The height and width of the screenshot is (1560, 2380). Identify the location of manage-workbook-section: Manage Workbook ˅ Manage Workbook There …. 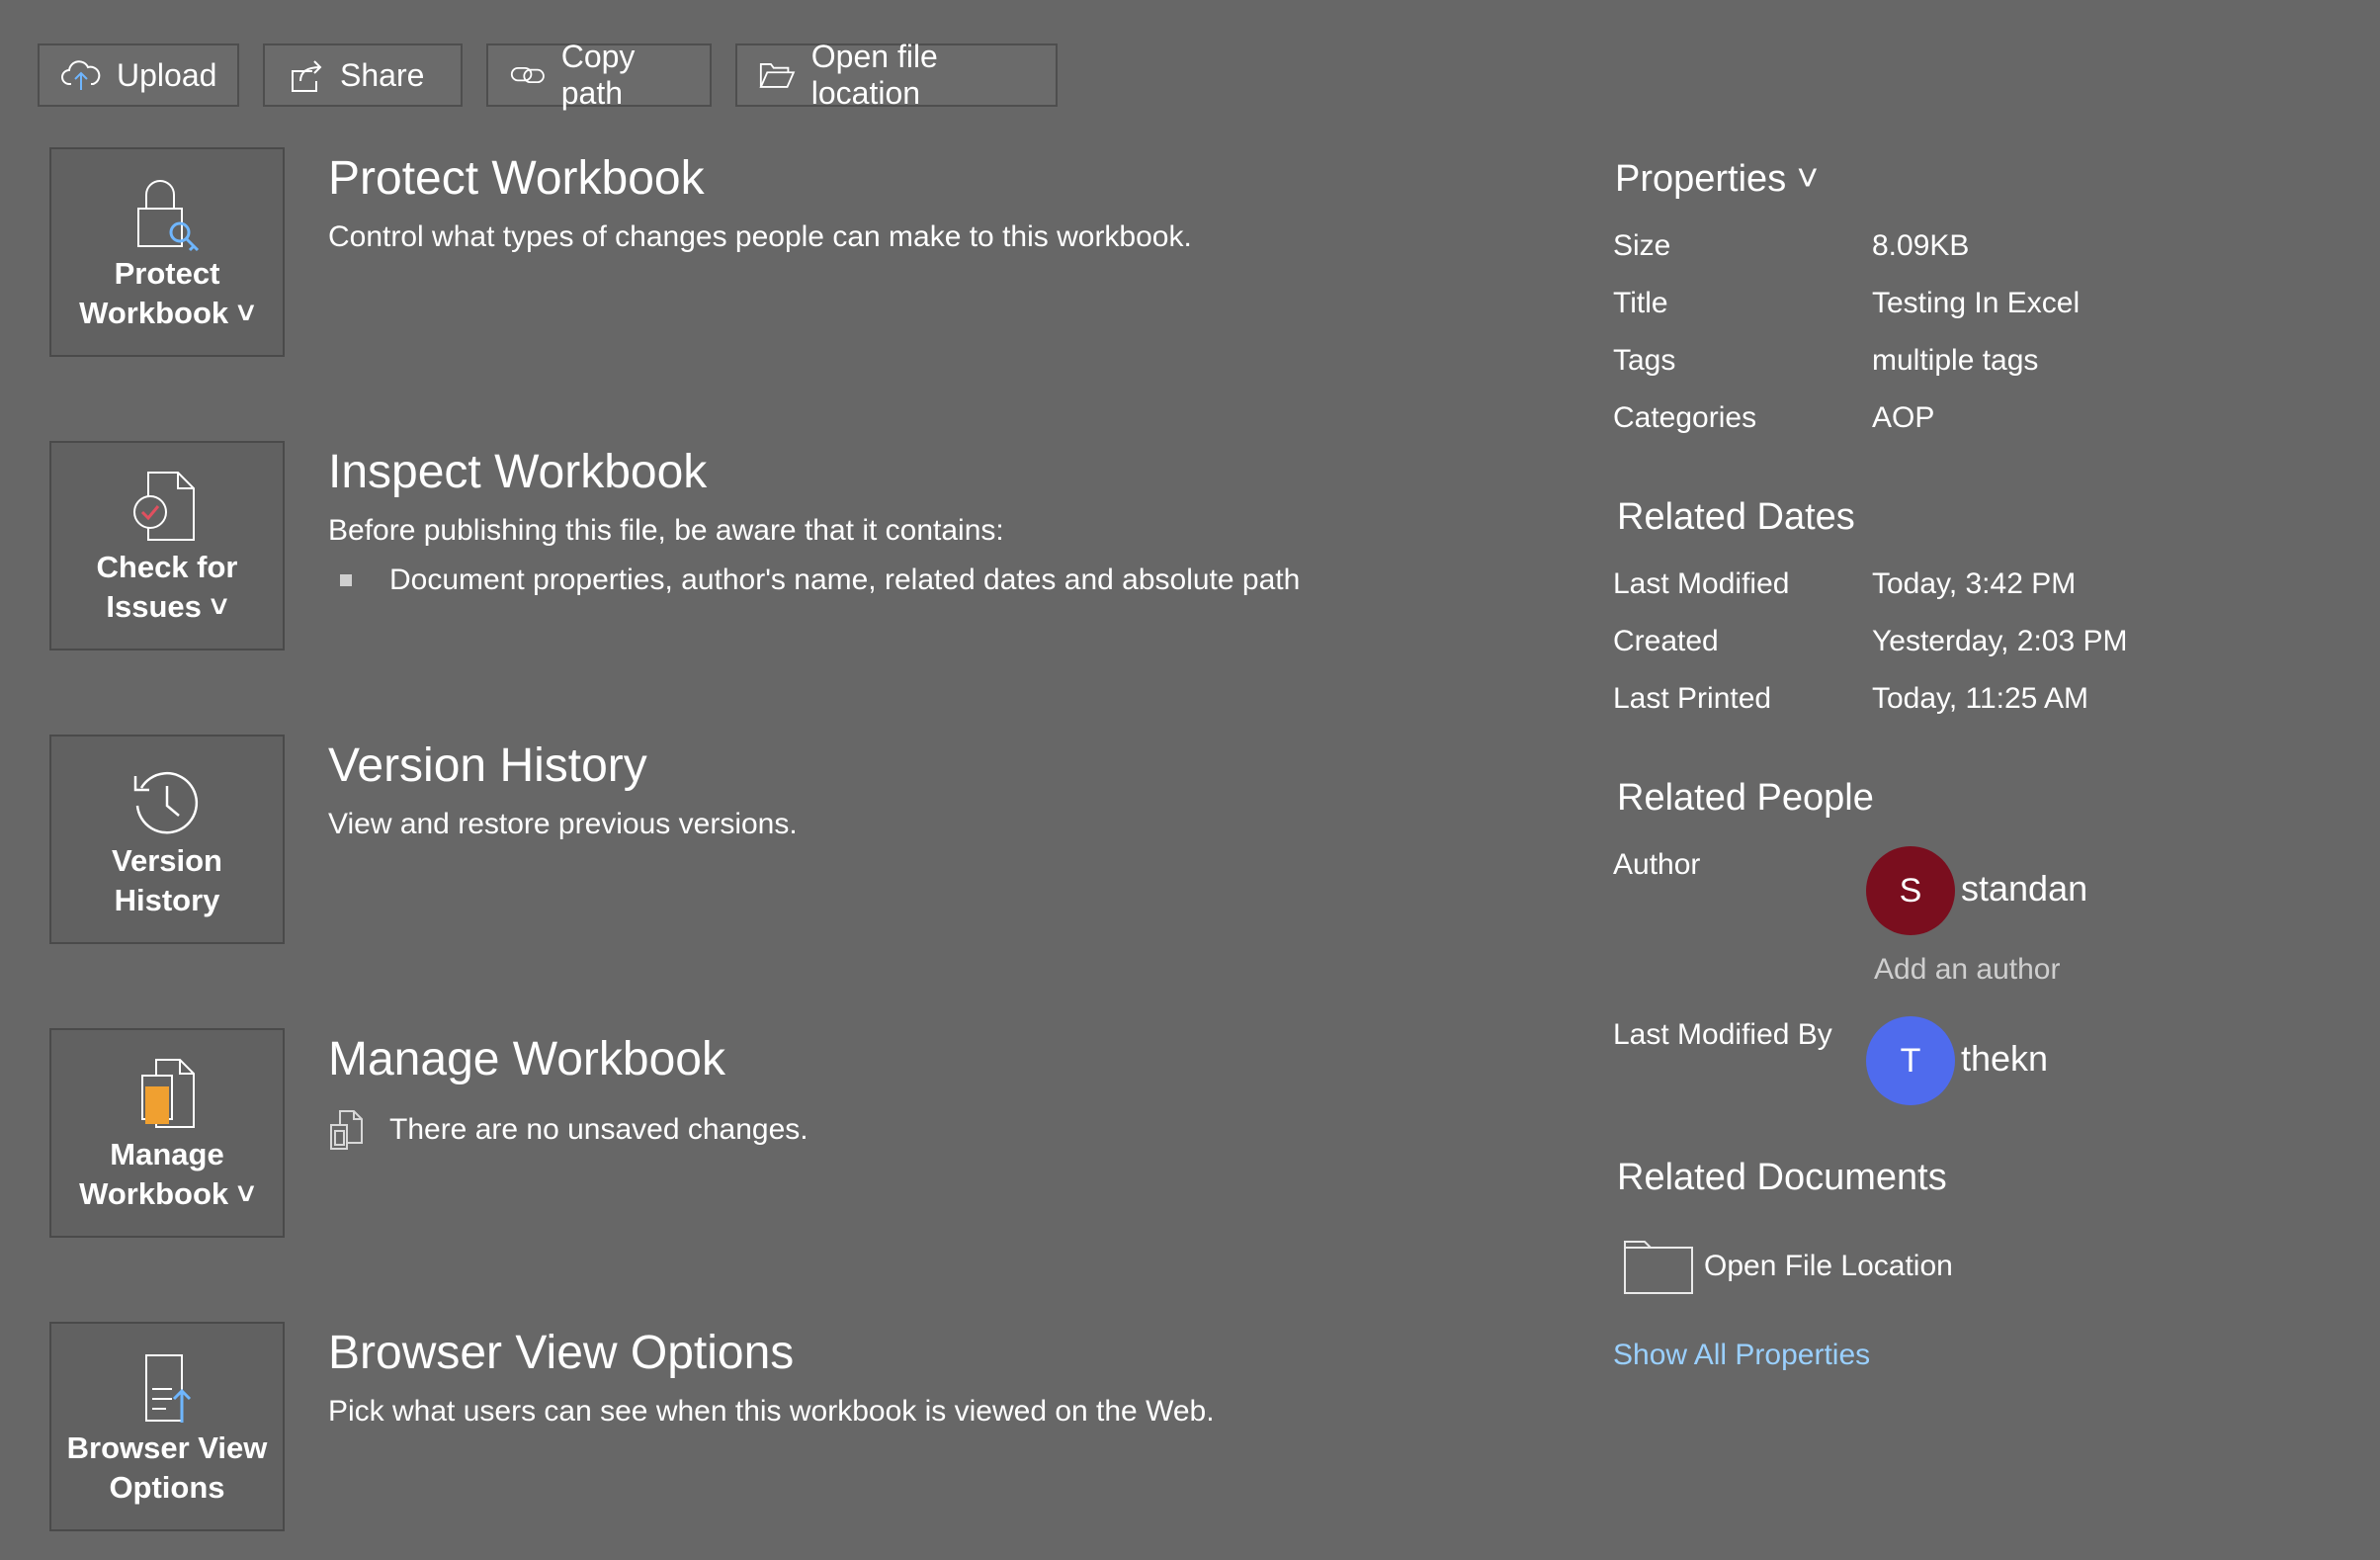
(790, 1134).